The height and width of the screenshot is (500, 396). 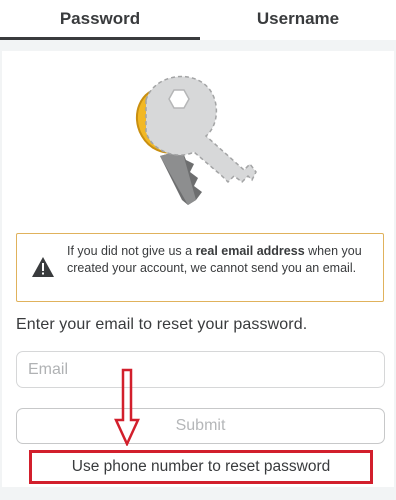 I want to click on tab-password: Password, so click(x=100, y=20).